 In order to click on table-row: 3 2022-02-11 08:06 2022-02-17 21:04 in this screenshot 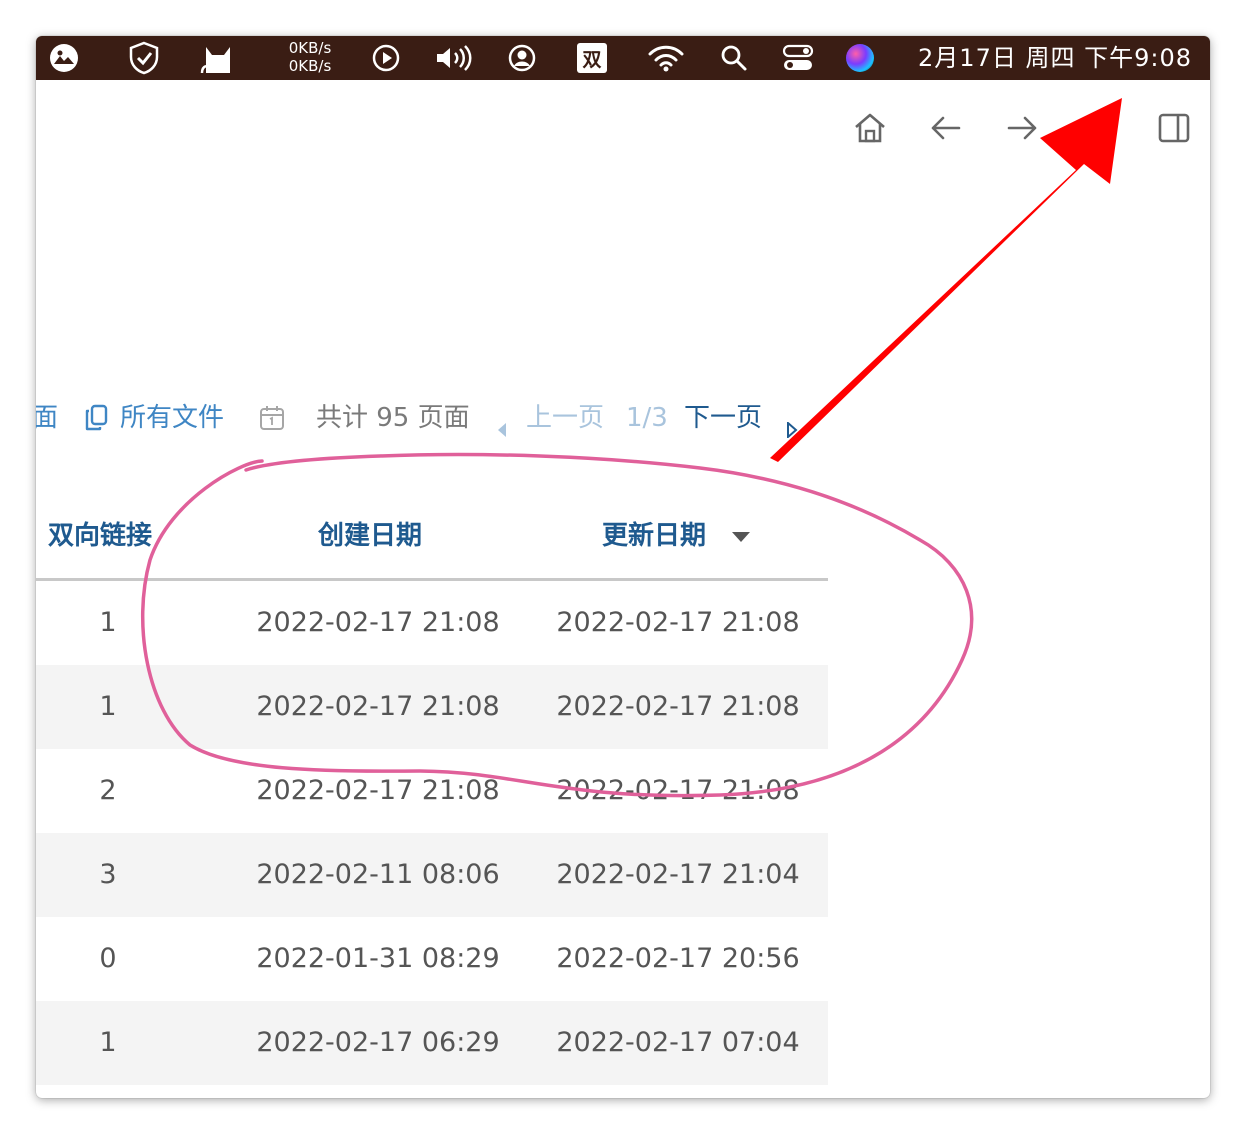, I will do `click(432, 875)`.